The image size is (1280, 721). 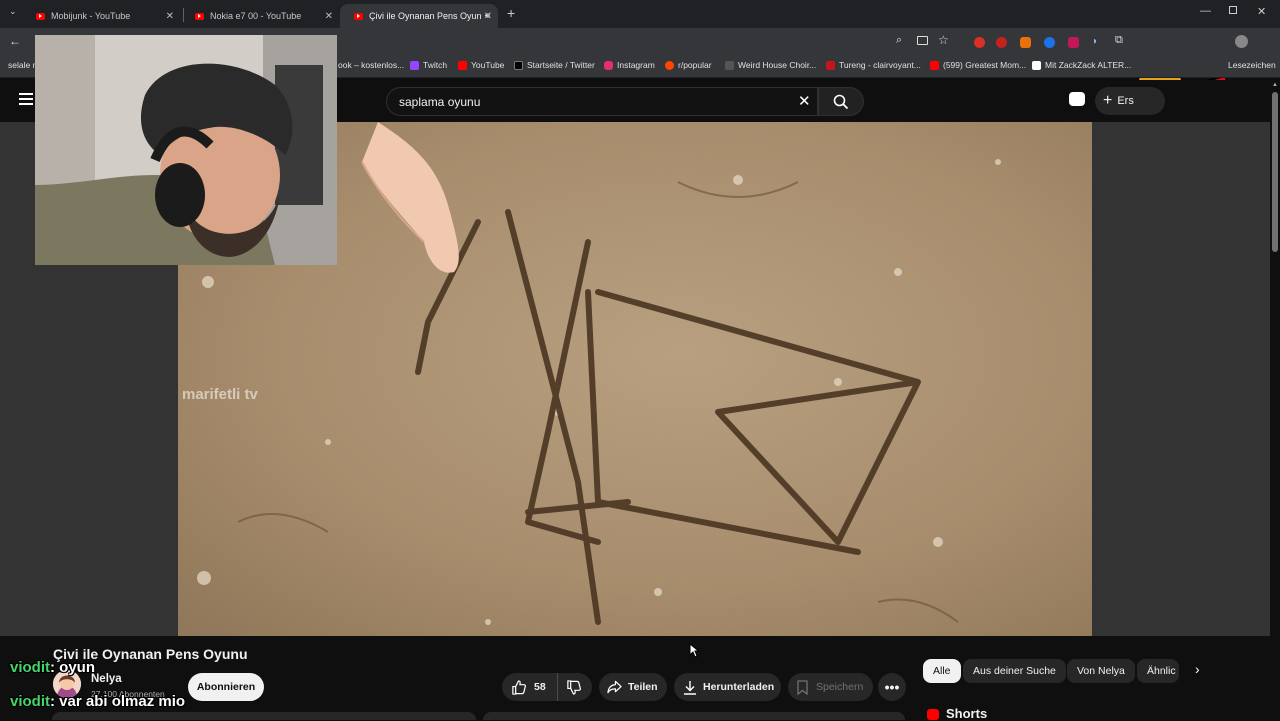 What do you see at coordinates (1014, 671) in the screenshot?
I see `chip-from-search: Aus deiner Suche` at bounding box center [1014, 671].